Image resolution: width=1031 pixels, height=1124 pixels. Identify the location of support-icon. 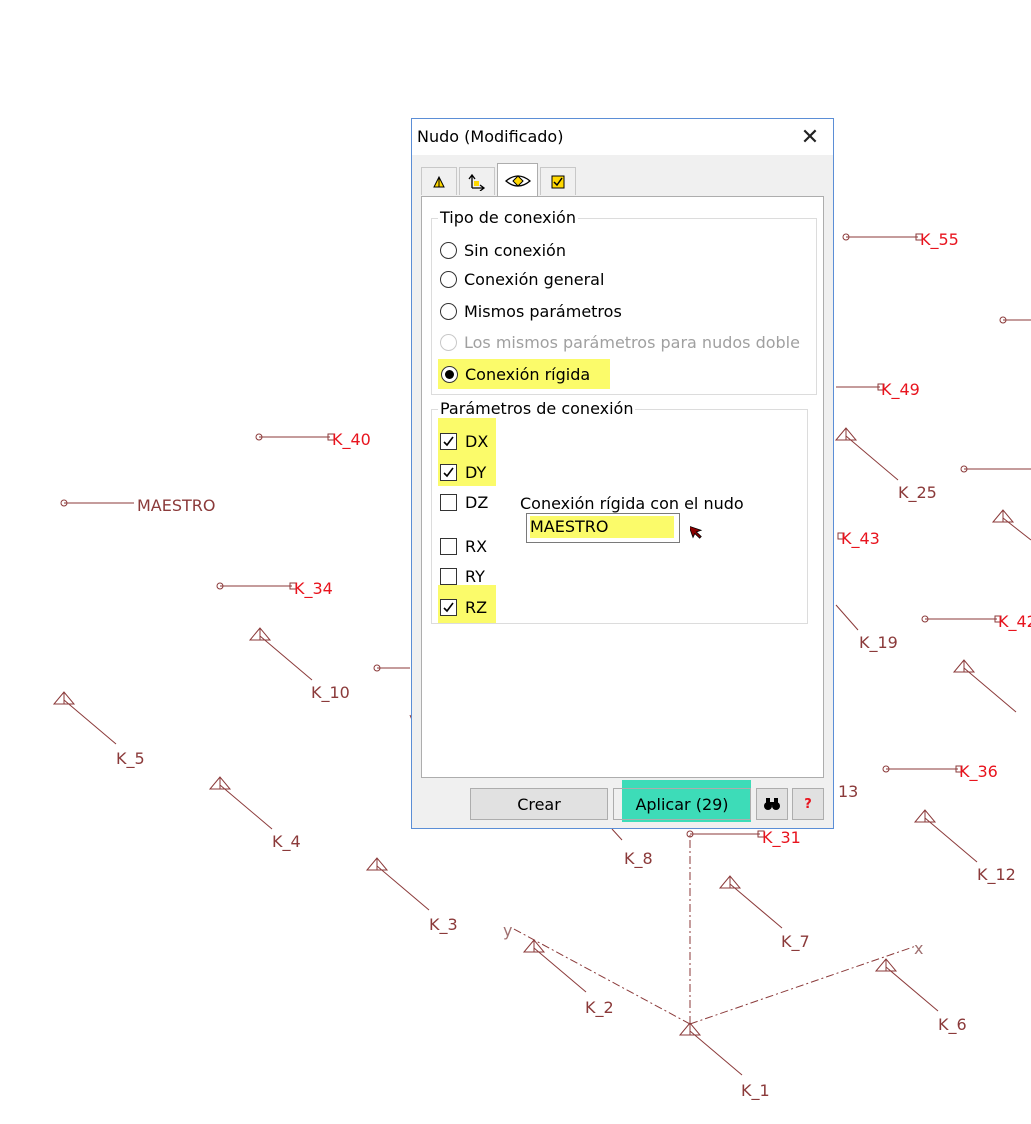
(439, 181).